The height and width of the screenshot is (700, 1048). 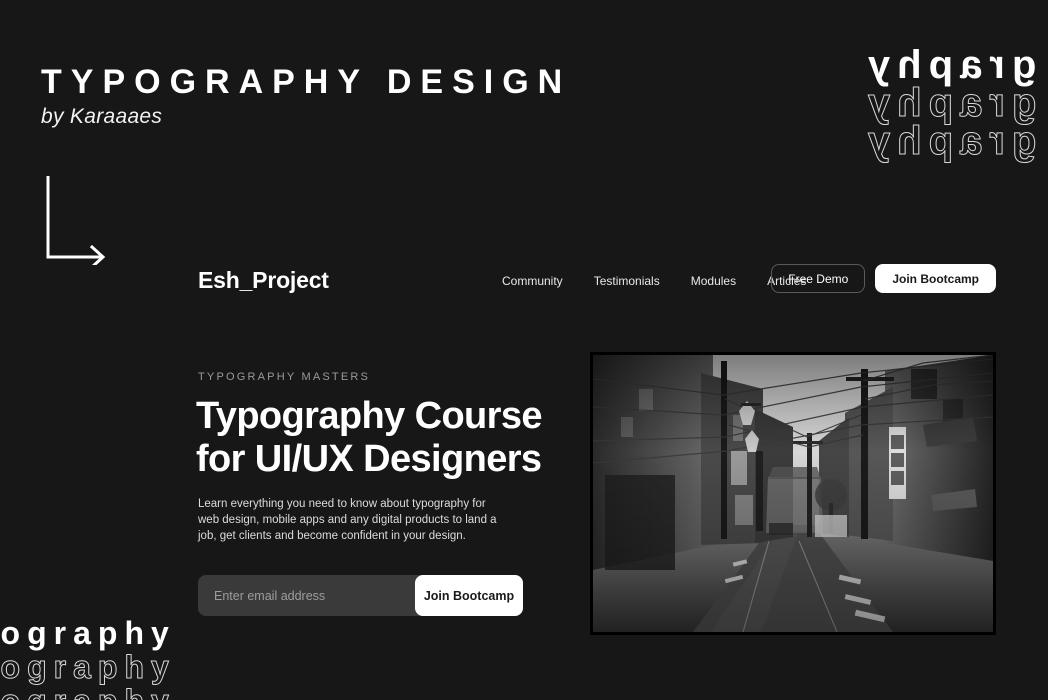 I want to click on nav-actions: Free Demo Join Bootcamp, so click(x=883, y=278).